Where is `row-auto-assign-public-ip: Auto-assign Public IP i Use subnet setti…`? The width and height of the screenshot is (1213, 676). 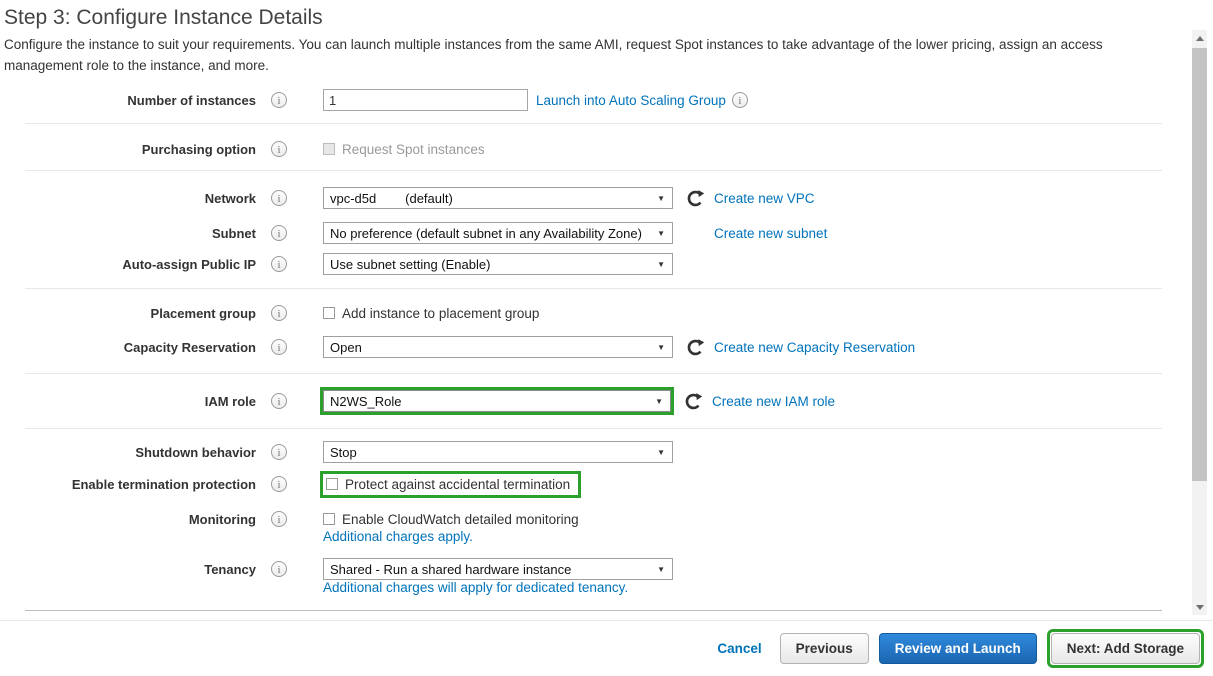
row-auto-assign-public-ip: Auto-assign Public IP i Use subnet setti… is located at coordinates (336, 264).